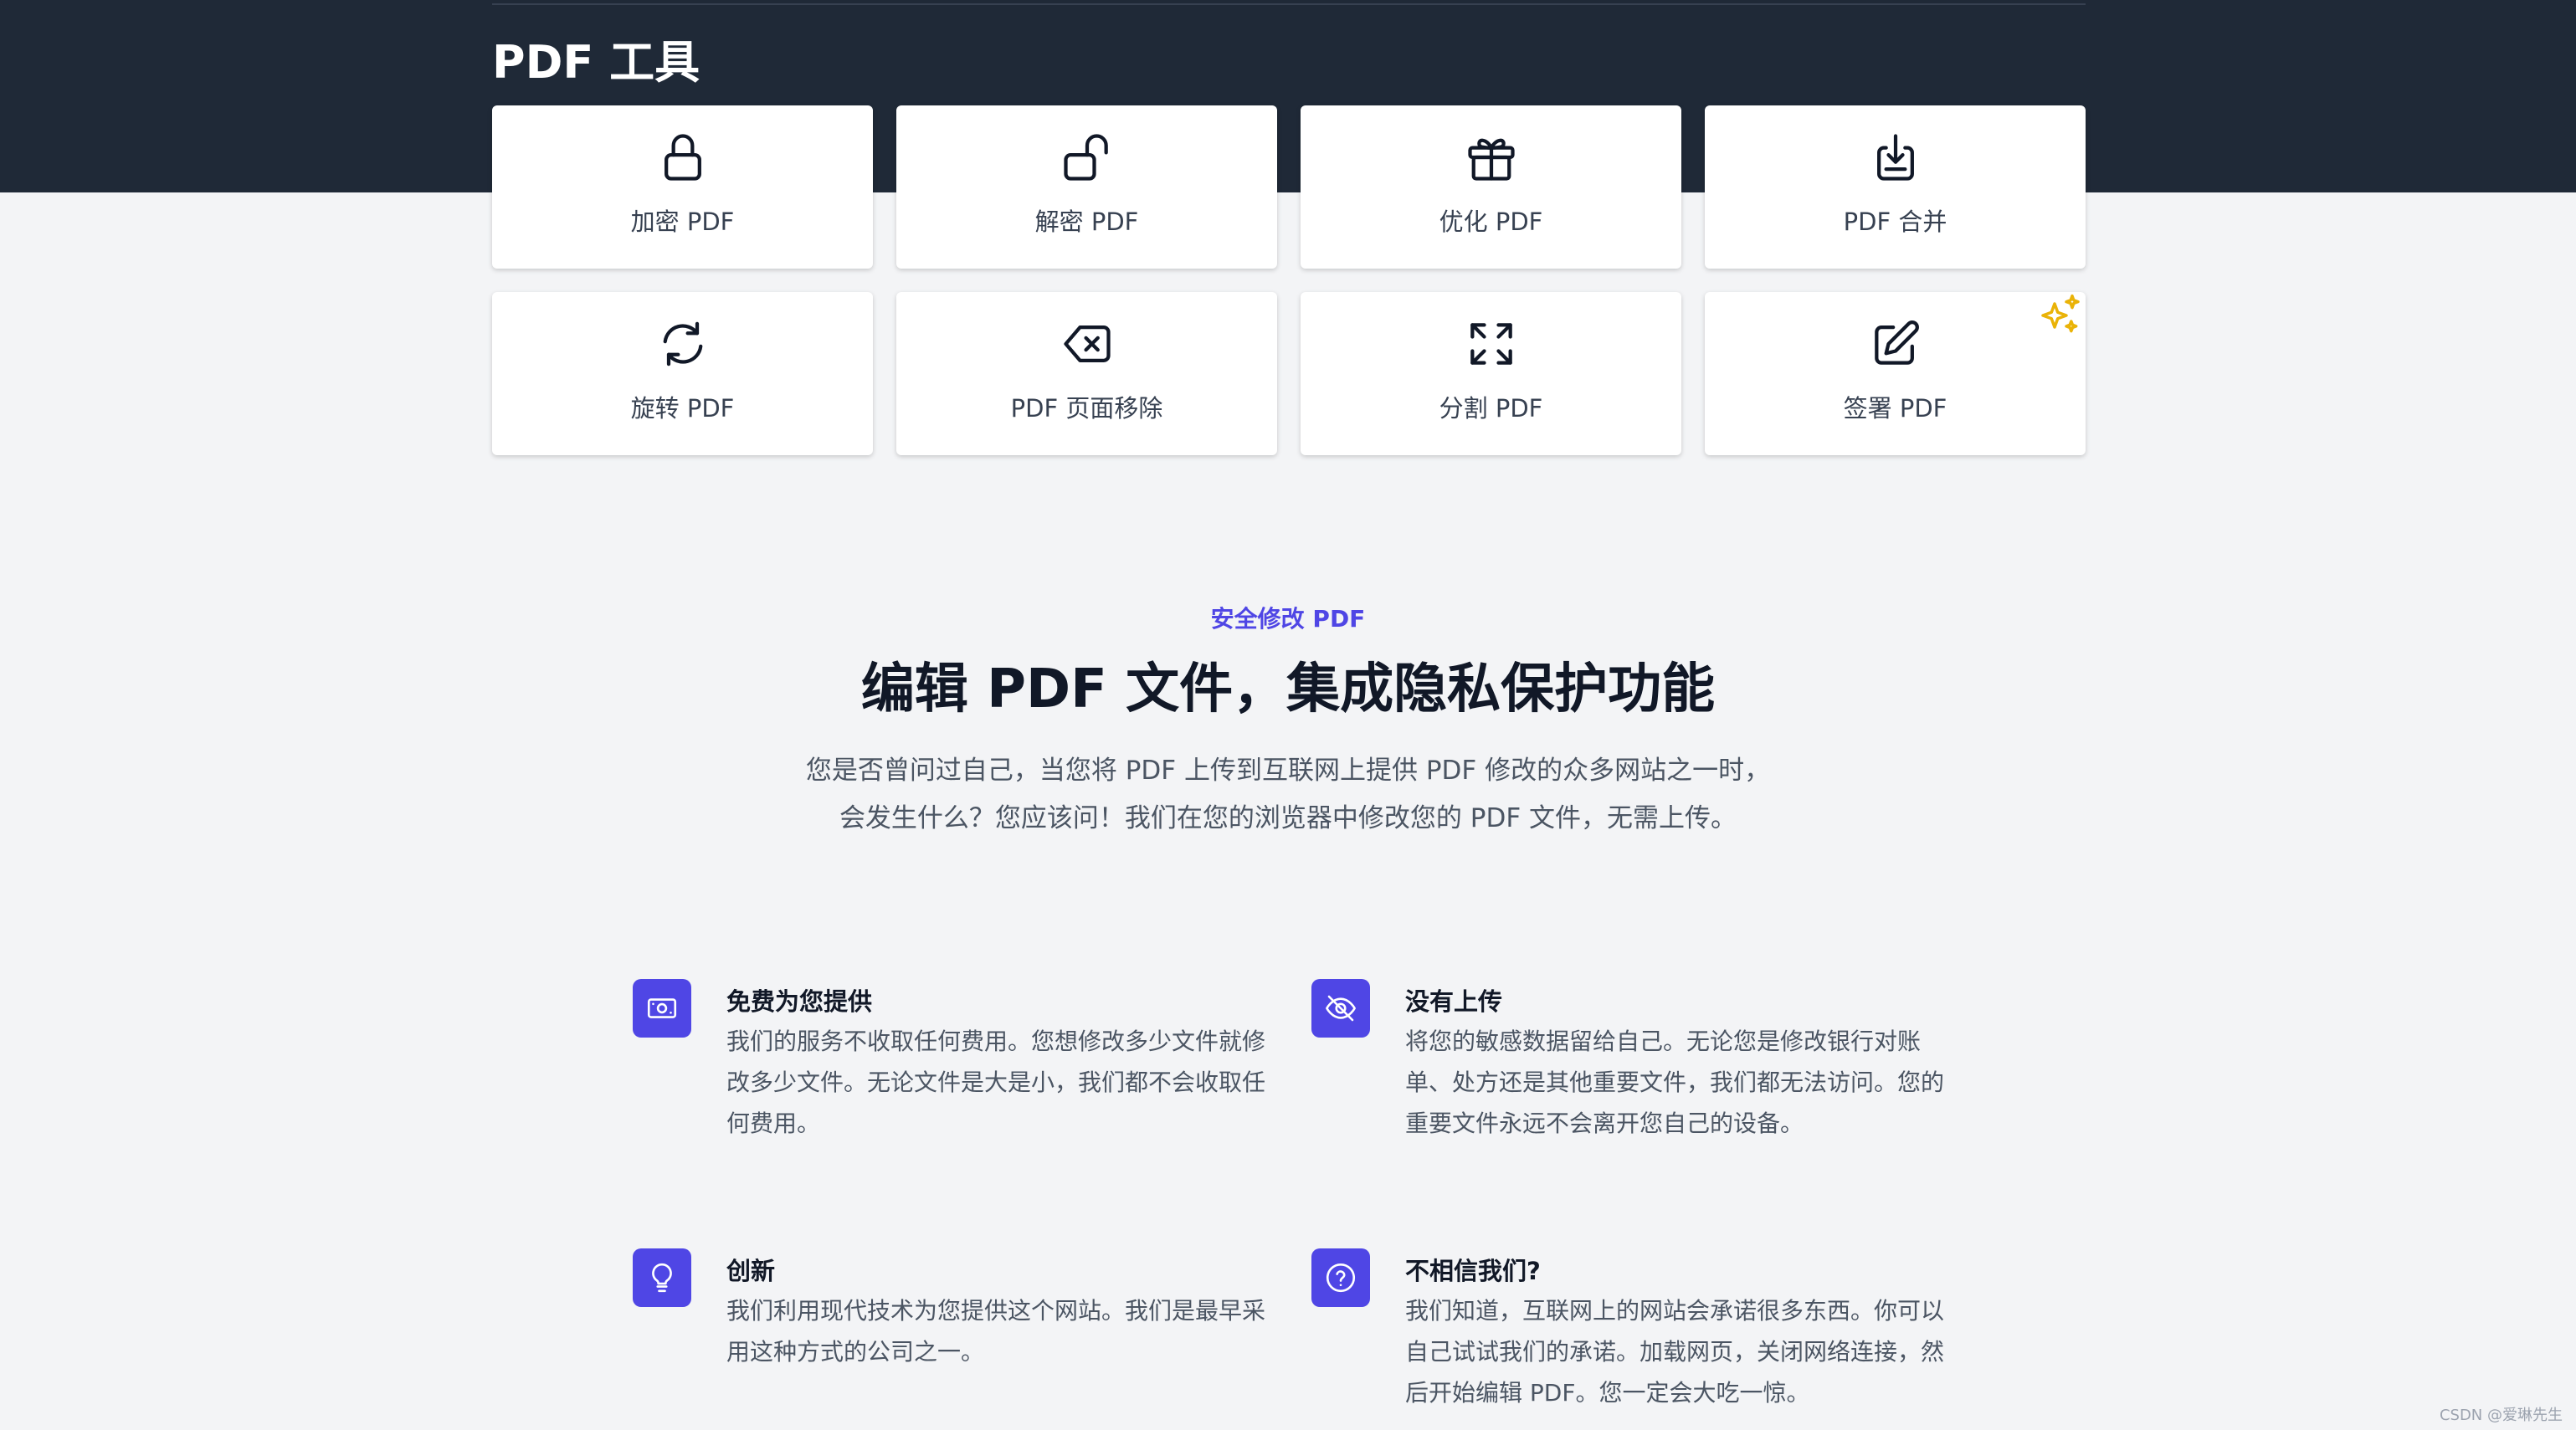 The width and height of the screenshot is (2576, 1430). Describe the element at coordinates (1895, 373) in the screenshot. I see `tool-card-sign: 签署 PDF` at that location.